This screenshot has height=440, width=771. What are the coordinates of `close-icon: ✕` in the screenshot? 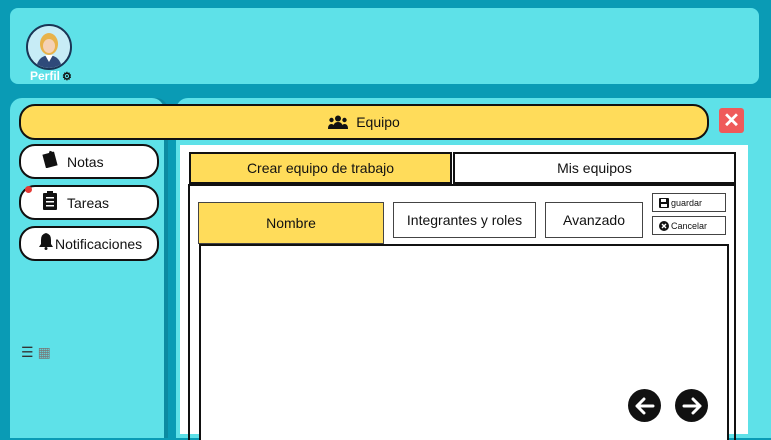 It's located at (731, 121).